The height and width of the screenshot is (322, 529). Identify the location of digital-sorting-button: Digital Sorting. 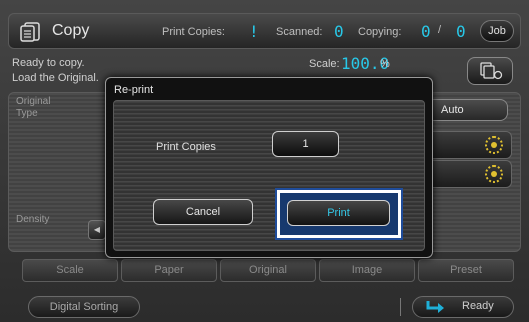
(84, 307).